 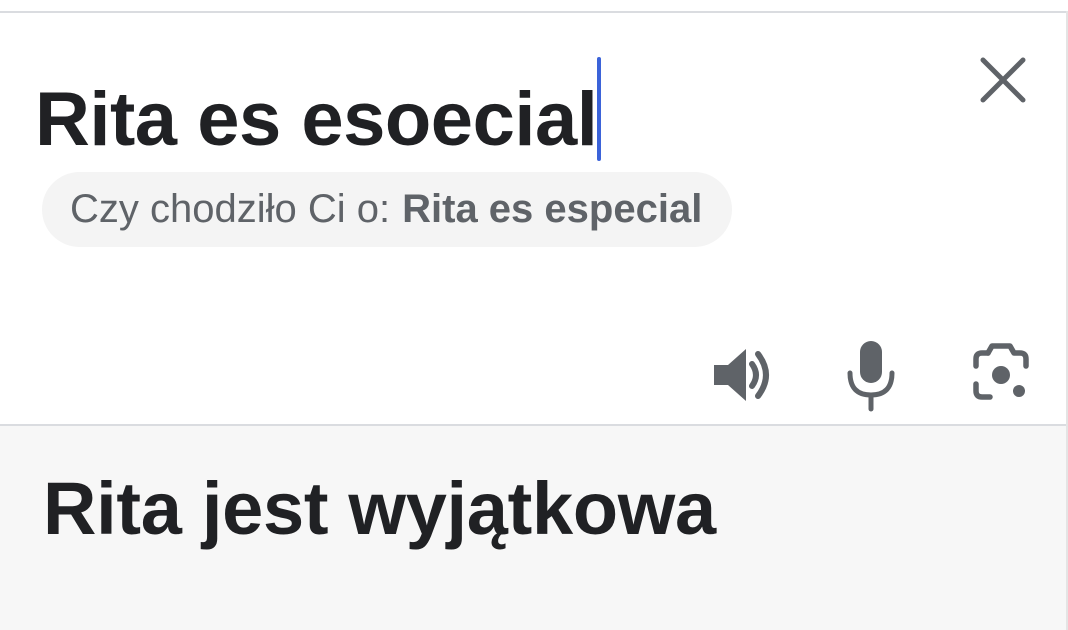 I want to click on source-text-input: Rita es esoecial, so click(x=318, y=112).